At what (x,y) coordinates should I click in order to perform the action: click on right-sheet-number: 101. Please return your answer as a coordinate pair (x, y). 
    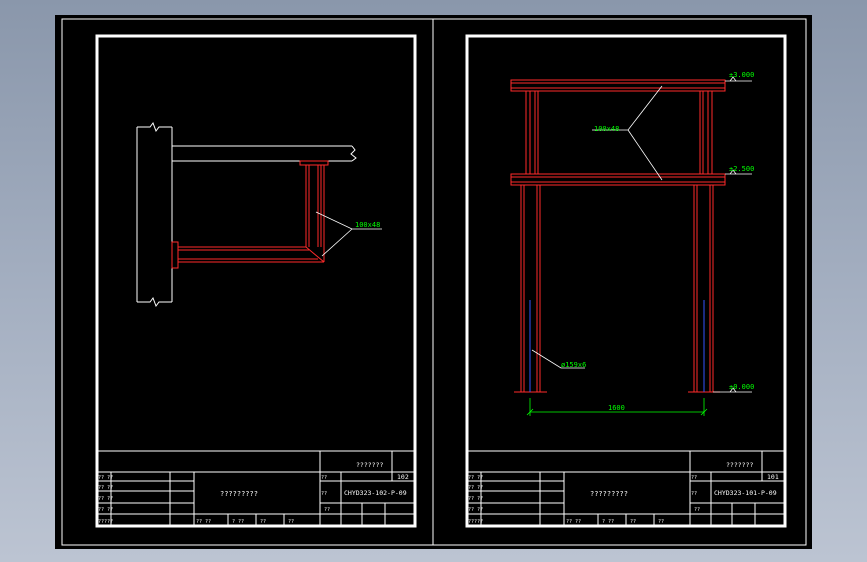
    Looking at the image, I should click on (773, 477).